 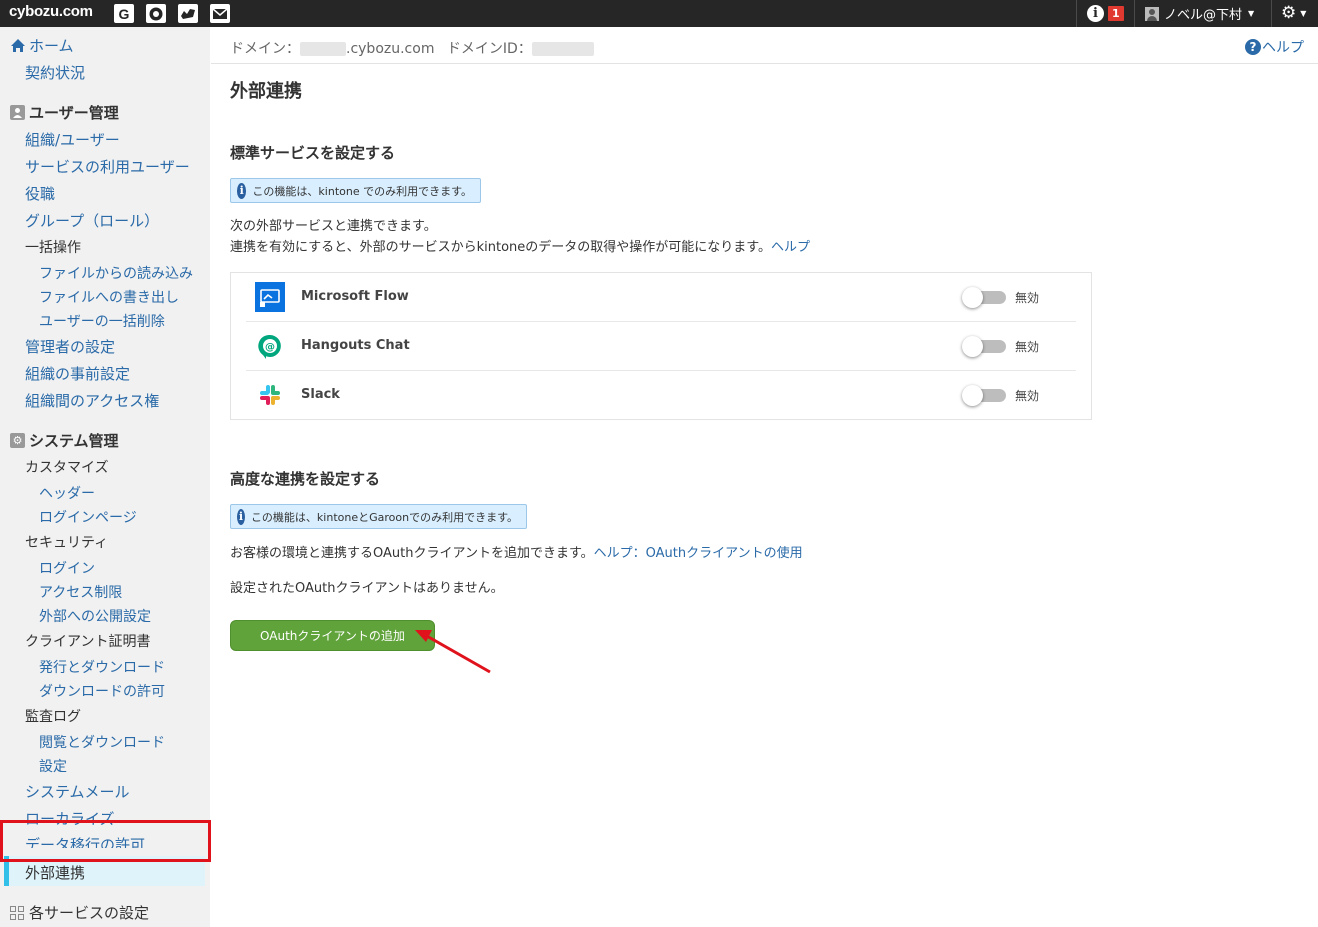 I want to click on sidebar-item-customize: カスタマイズ, so click(x=67, y=468).